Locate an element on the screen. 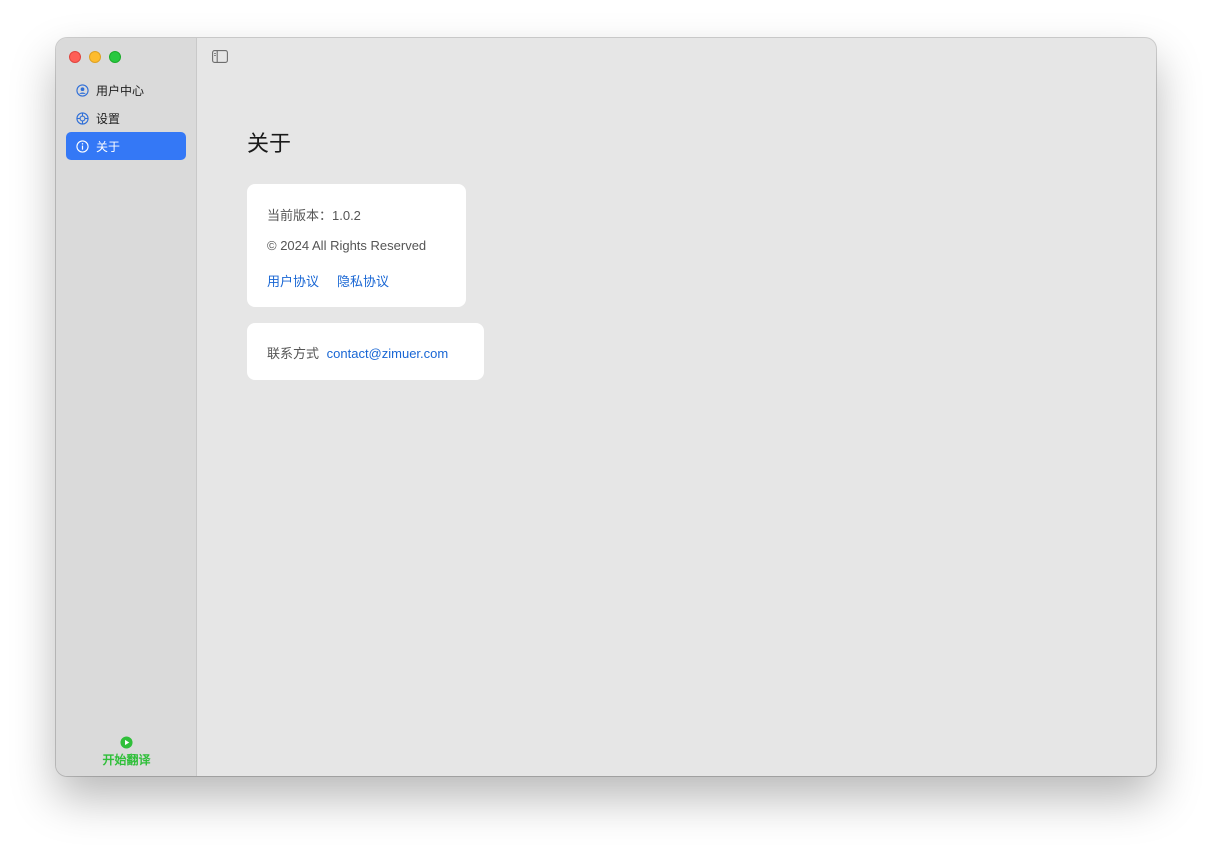 The width and height of the screenshot is (1212, 850). sidebar-item-label: 关于 is located at coordinates (108, 146).